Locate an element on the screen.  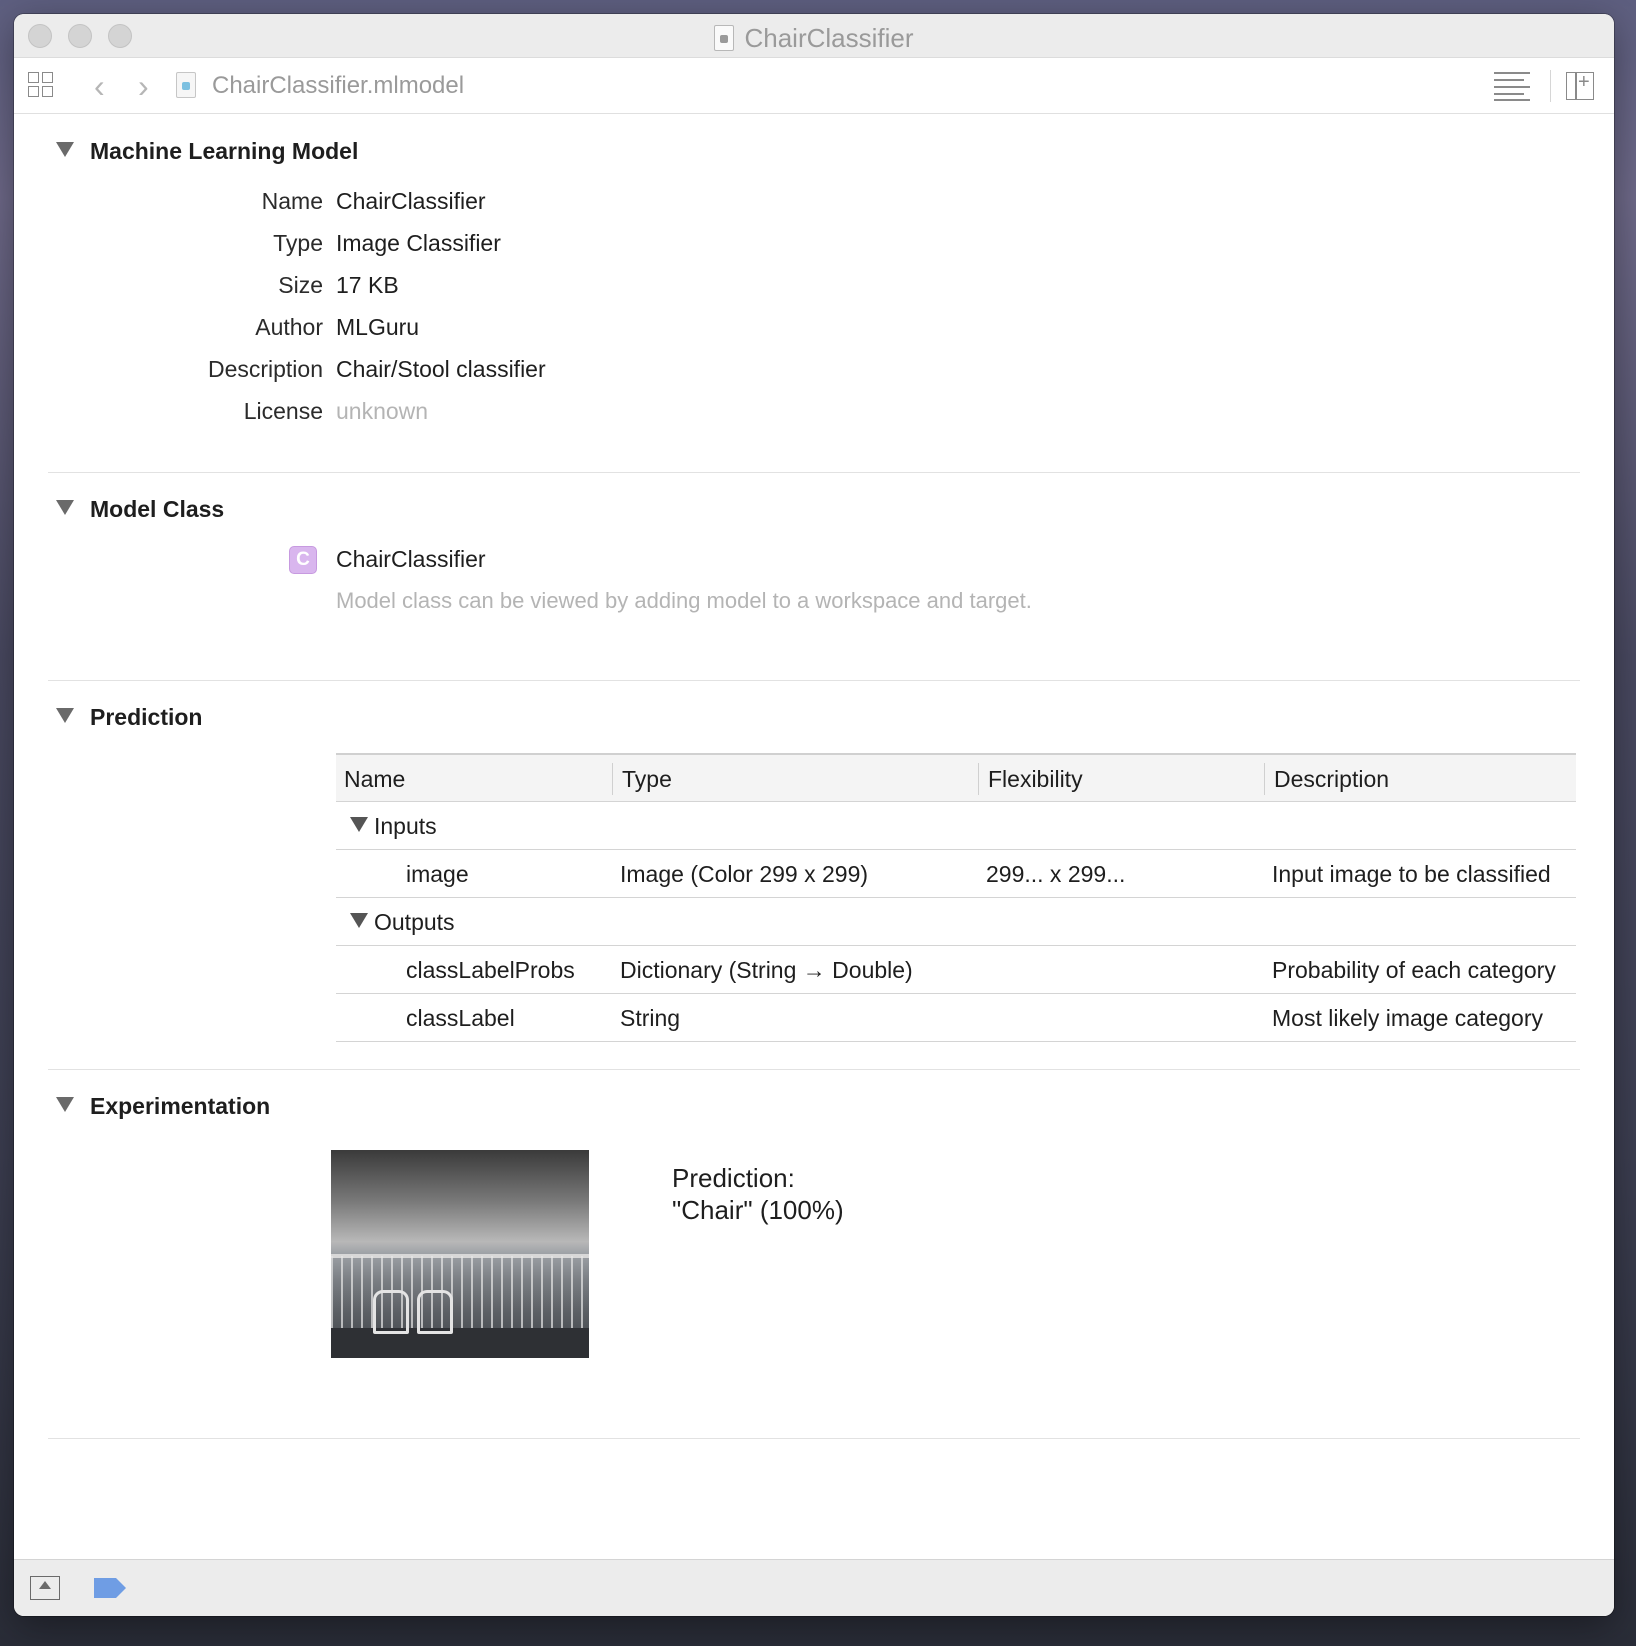
column-header-flexibility: Flexibility is located at coordinates (1035, 779).